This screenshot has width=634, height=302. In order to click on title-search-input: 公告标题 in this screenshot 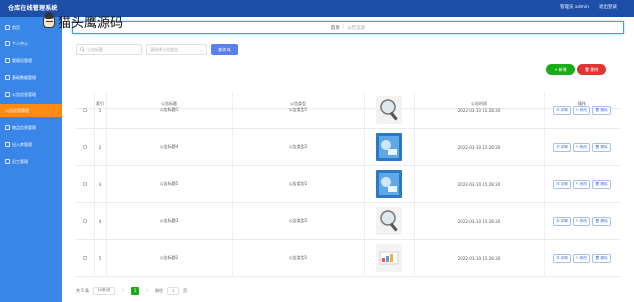, I will do `click(109, 49)`.